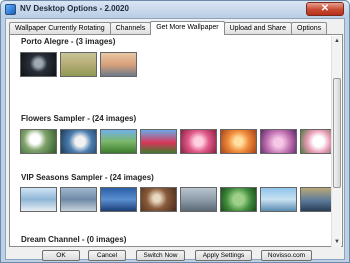 This screenshot has height=263, width=350. Describe the element at coordinates (68, 41) in the screenshot. I see `group-title-porto-alegre: Porto Alegre - (3 images)` at that location.